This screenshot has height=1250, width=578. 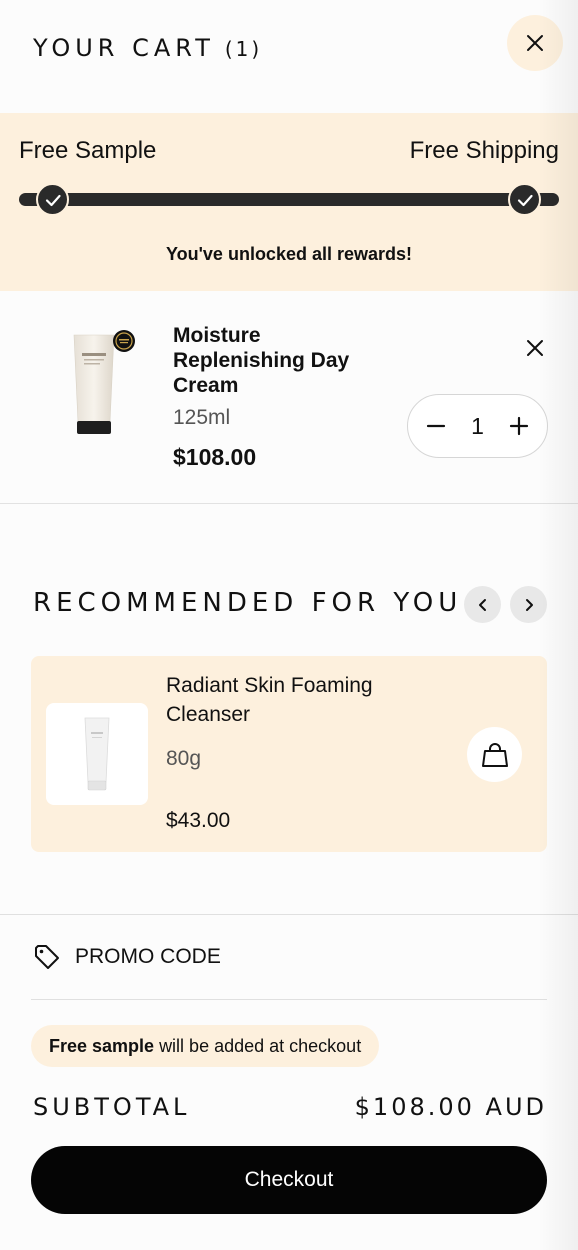 I want to click on cart-title-text: YOUR CART, so click(x=124, y=48).